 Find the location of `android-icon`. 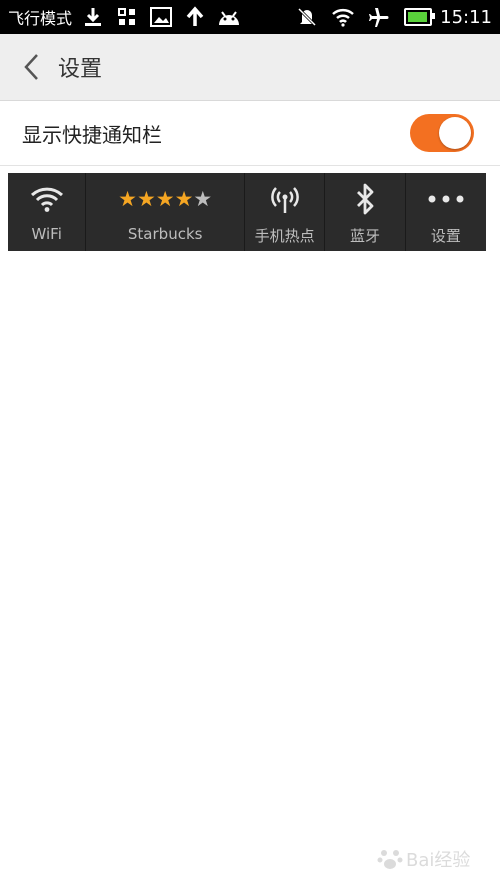

android-icon is located at coordinates (229, 17).